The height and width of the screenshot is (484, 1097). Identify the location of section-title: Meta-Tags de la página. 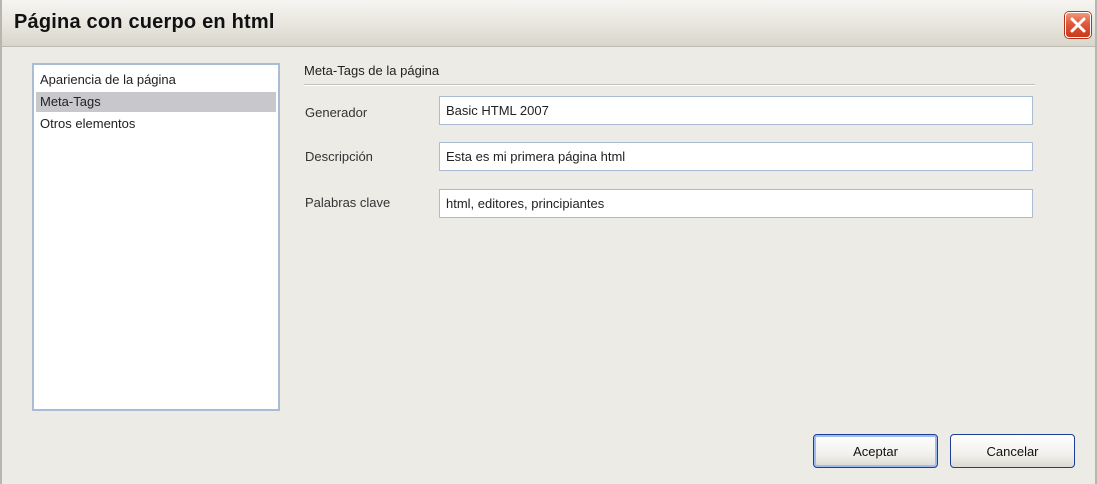
(372, 70).